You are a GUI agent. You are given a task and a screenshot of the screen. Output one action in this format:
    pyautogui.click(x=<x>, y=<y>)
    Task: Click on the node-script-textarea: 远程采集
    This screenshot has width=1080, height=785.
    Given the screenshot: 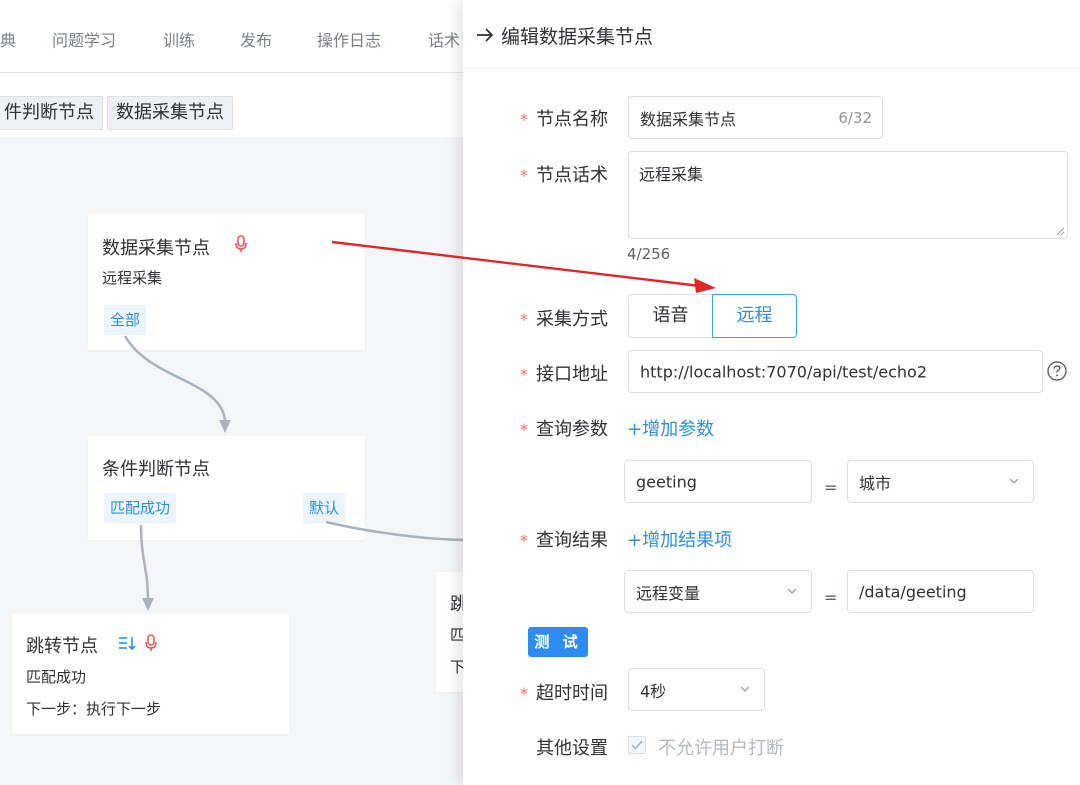 What is the action you would take?
    pyautogui.click(x=848, y=195)
    